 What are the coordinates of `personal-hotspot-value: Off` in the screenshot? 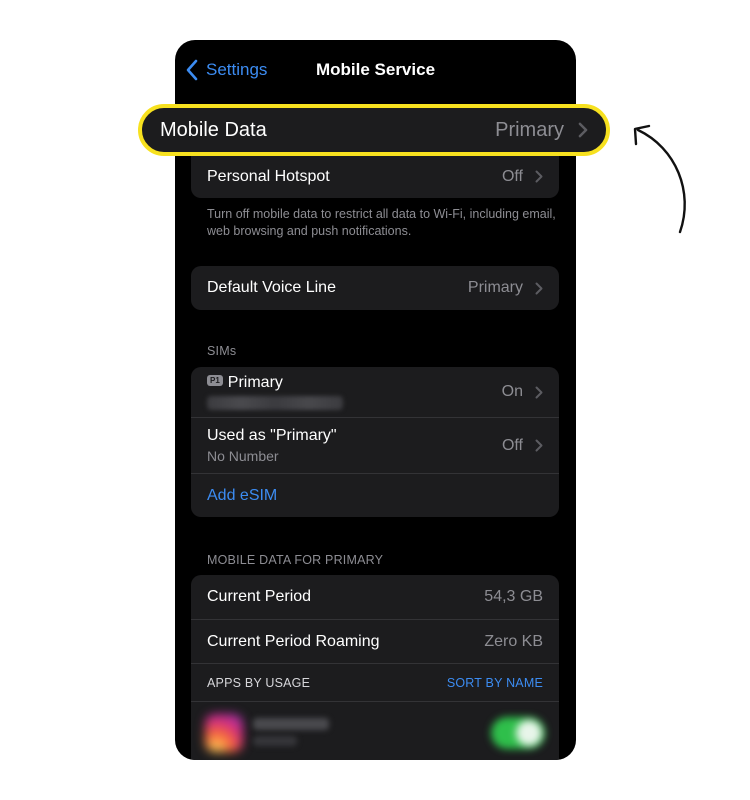 It's located at (512, 176).